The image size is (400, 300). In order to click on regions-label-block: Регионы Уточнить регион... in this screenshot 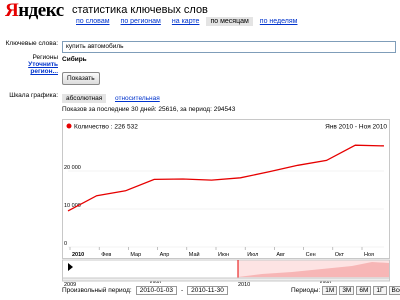, I will do `click(29, 64)`.